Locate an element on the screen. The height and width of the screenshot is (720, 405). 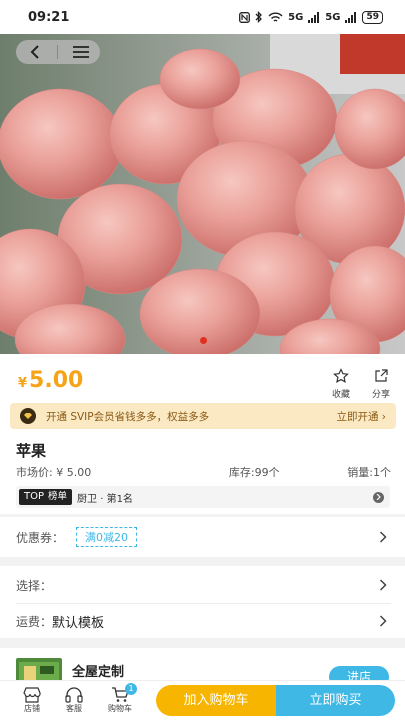
menu-button is located at coordinates (81, 52).